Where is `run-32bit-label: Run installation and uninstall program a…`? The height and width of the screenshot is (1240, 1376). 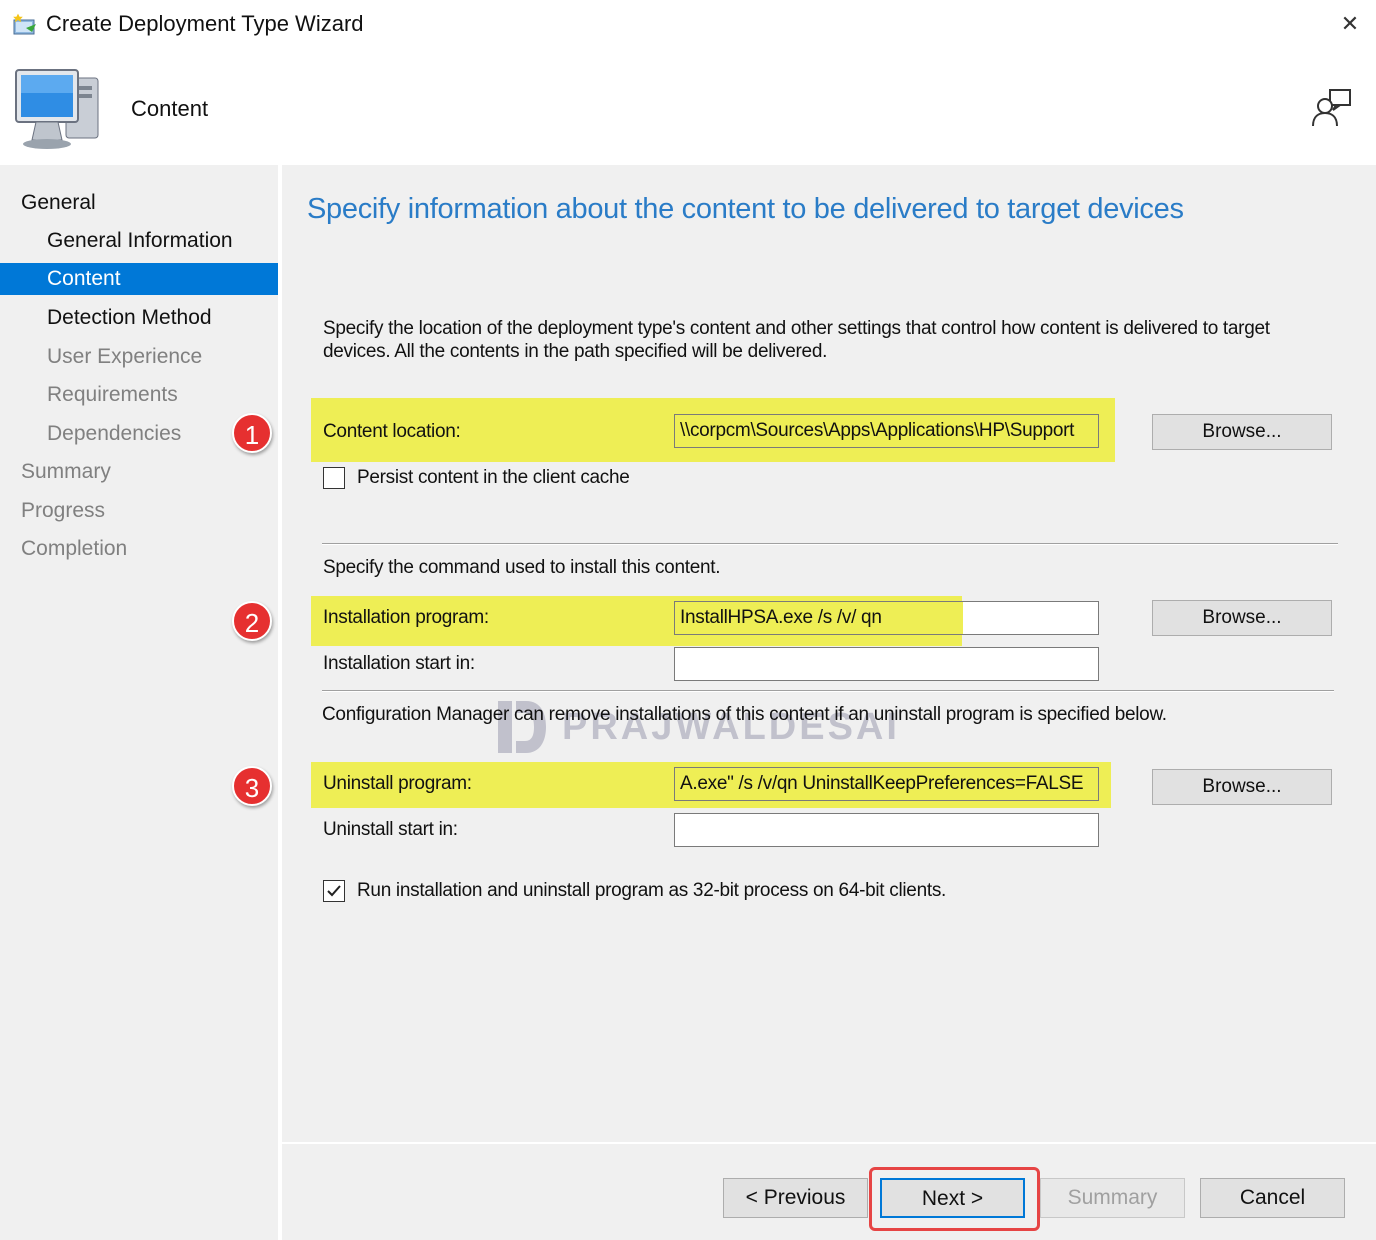 run-32bit-label: Run installation and uninstall program a… is located at coordinates (651, 890).